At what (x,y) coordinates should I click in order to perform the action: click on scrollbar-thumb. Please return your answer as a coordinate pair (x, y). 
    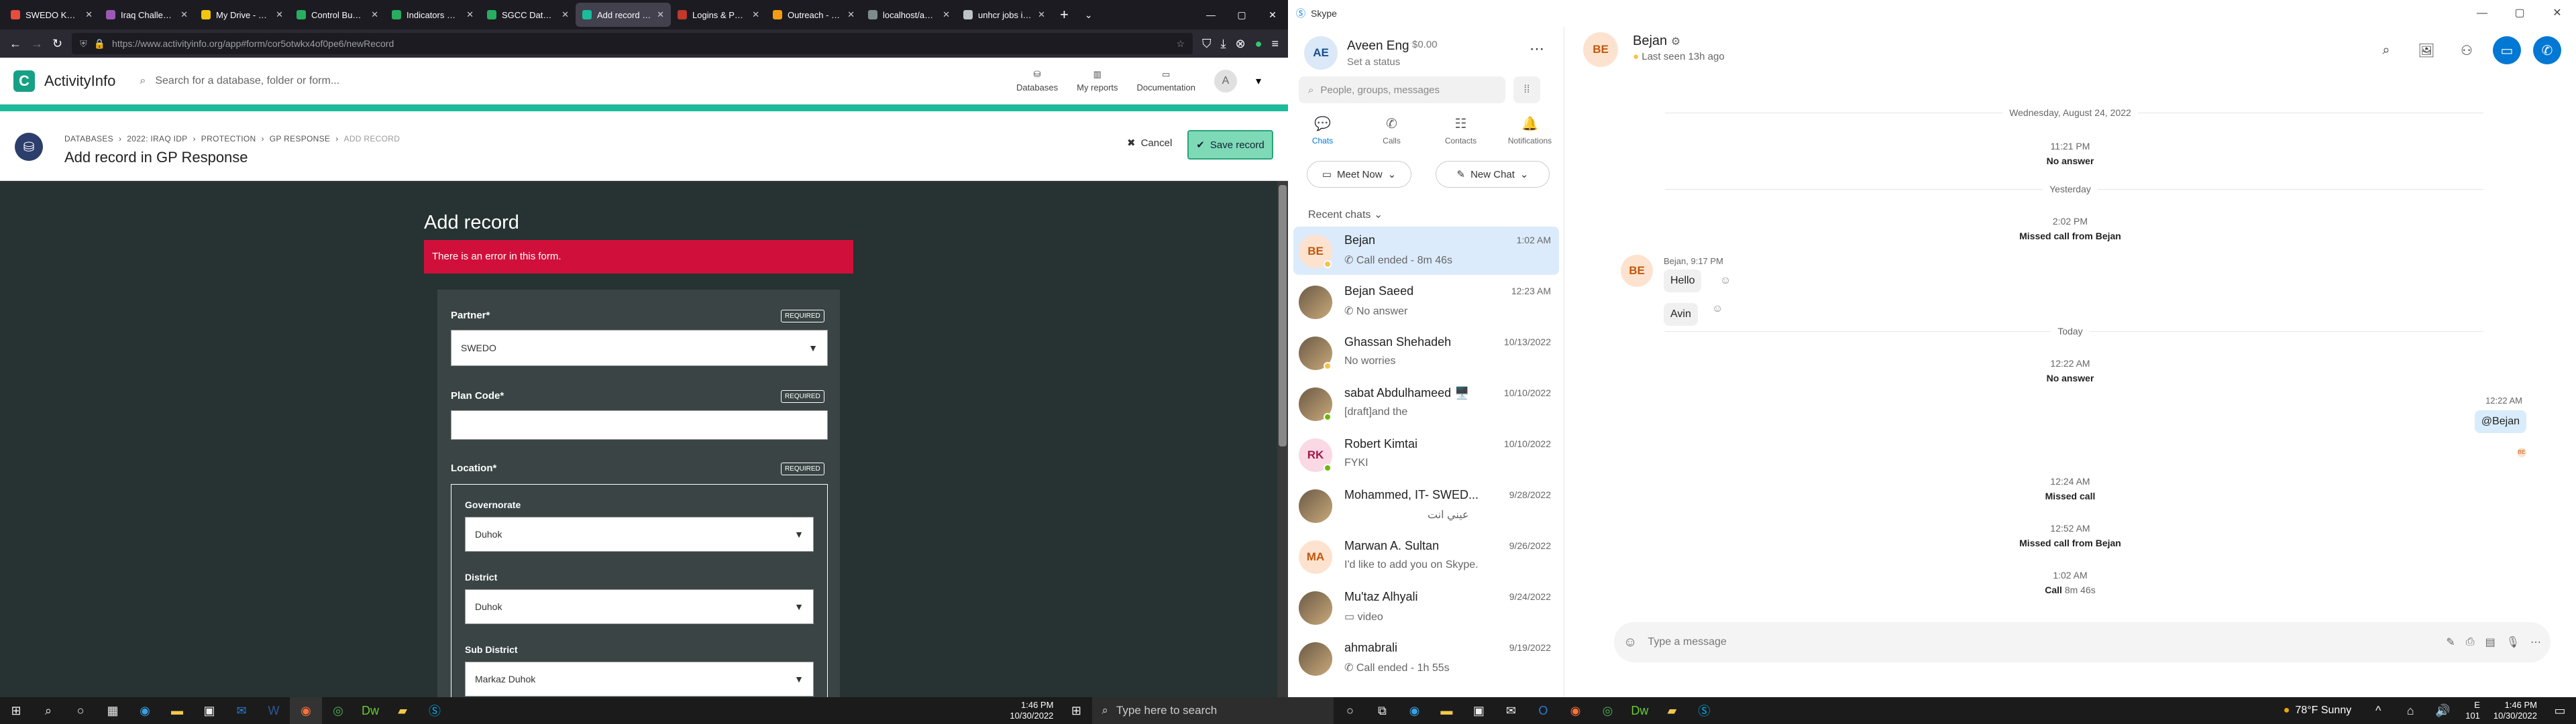
    Looking at the image, I should click on (1283, 315).